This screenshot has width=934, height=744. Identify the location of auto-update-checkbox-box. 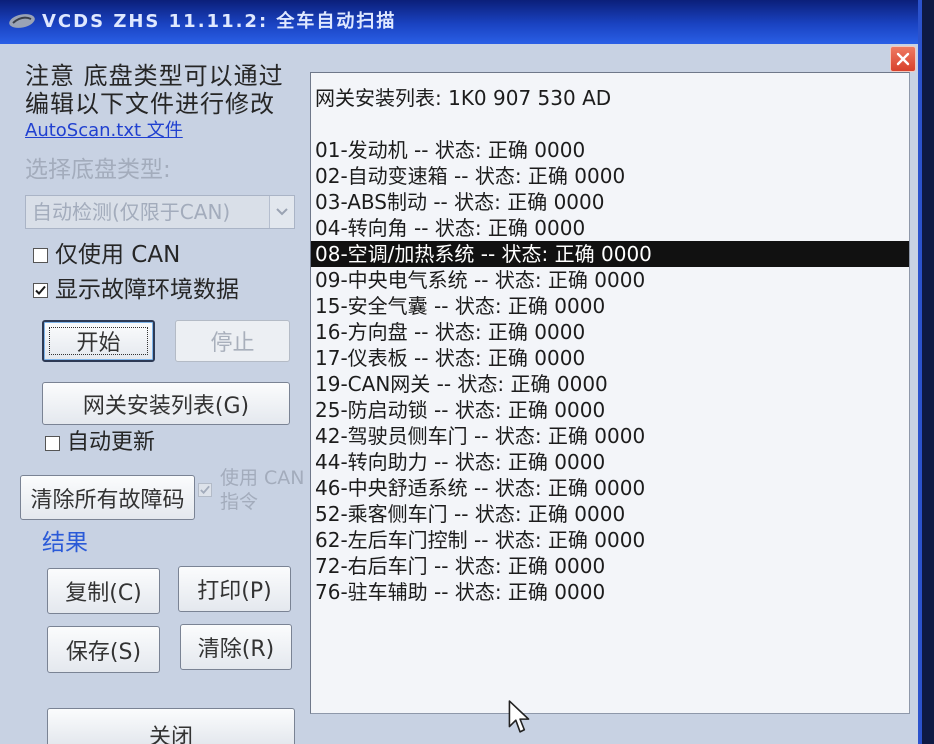
(52, 443).